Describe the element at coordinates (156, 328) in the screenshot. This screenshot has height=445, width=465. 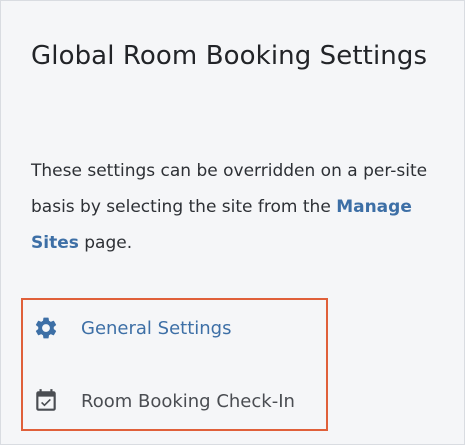
I see `nav-item-general-settings-label: General Settings` at that location.